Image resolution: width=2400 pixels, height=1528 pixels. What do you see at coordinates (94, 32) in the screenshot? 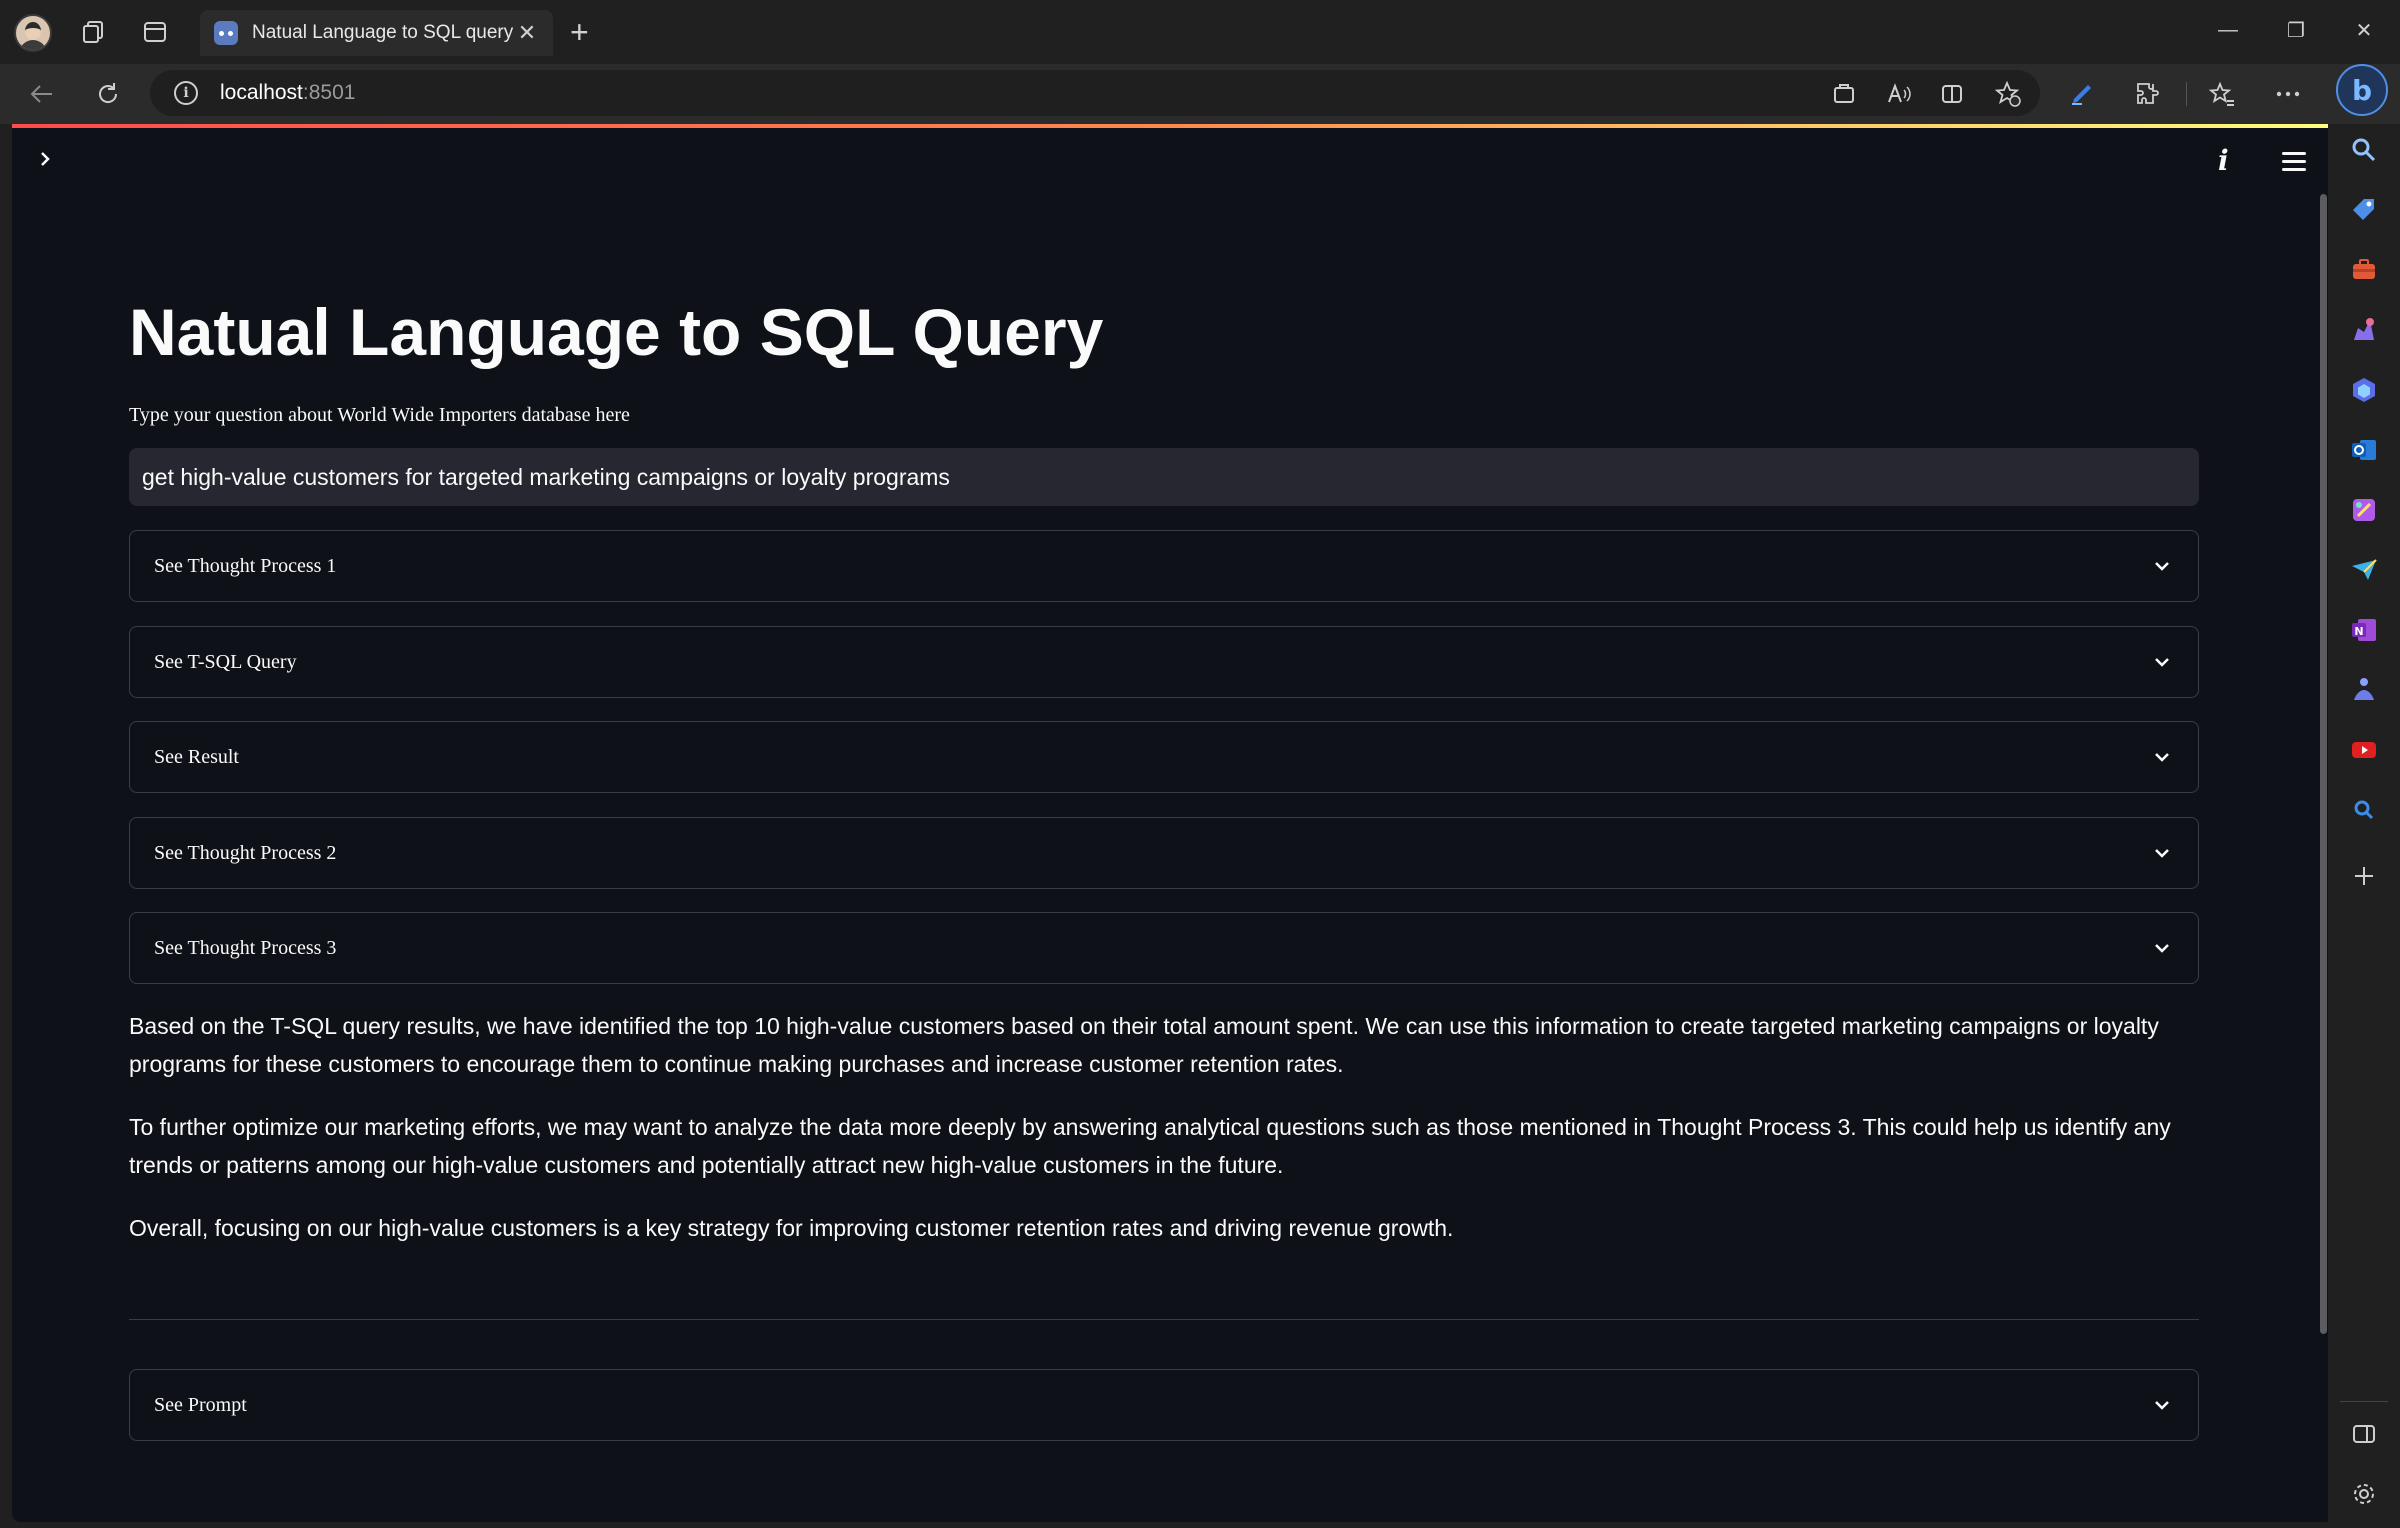
I see `collections-icon` at bounding box center [94, 32].